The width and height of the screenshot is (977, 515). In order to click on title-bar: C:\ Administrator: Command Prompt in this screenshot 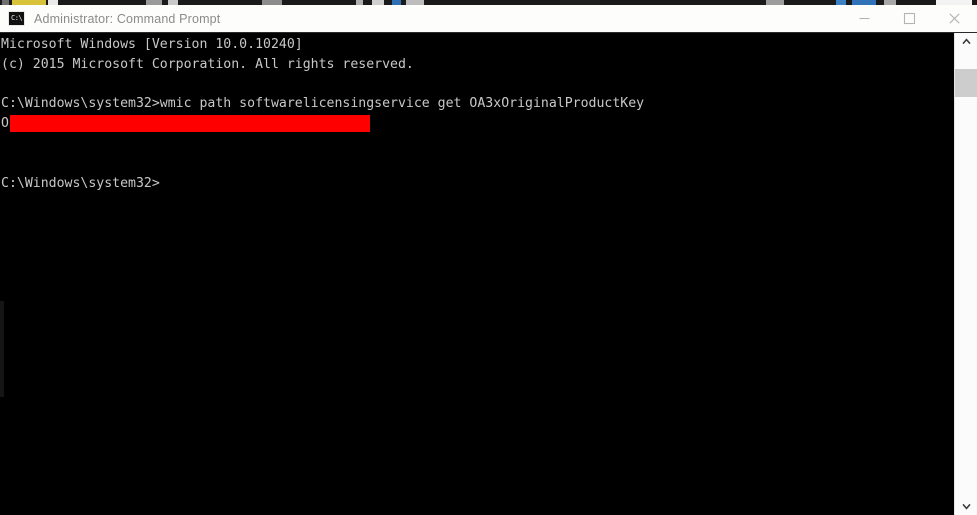, I will do `click(488, 19)`.